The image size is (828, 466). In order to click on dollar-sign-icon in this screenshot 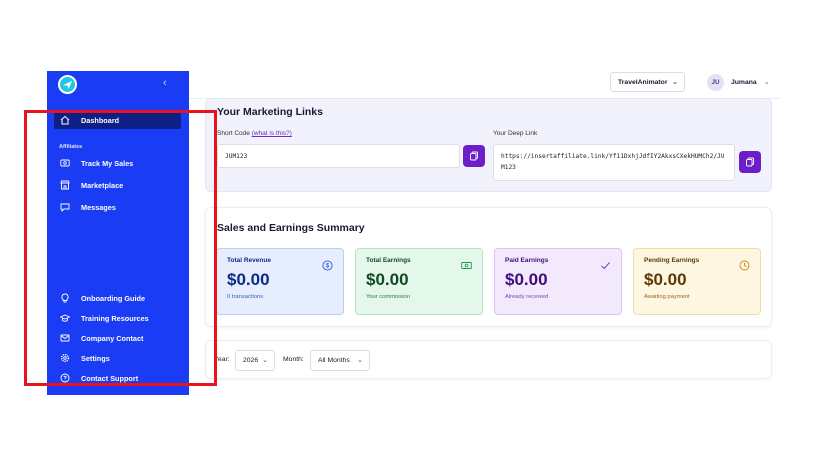, I will do `click(65, 163)`.